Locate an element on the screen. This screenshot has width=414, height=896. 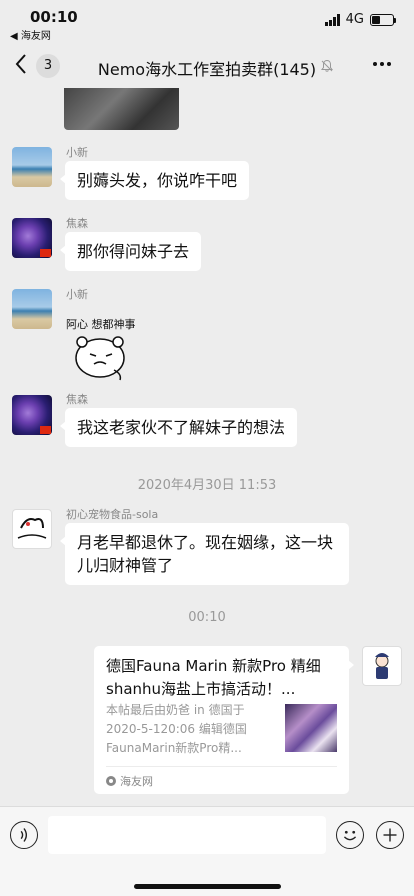
network-label: 4G is located at coordinates (354, 19).